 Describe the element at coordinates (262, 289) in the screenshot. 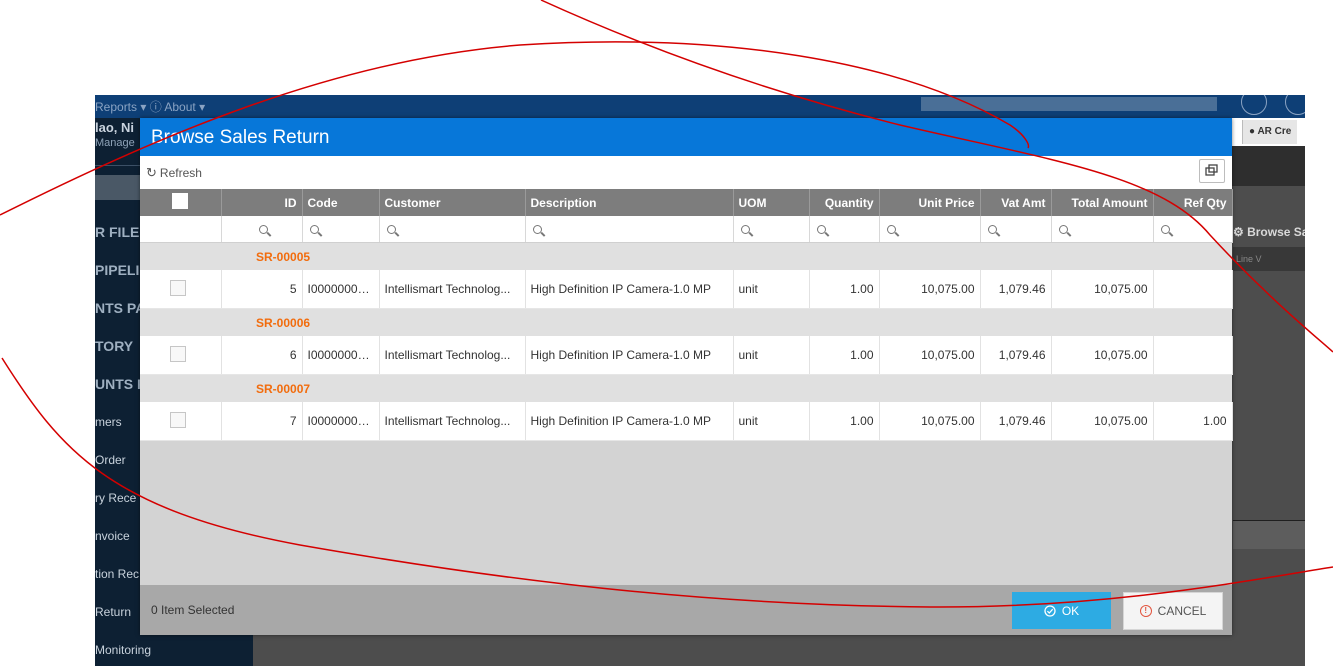

I see `cell-id: 5` at that location.